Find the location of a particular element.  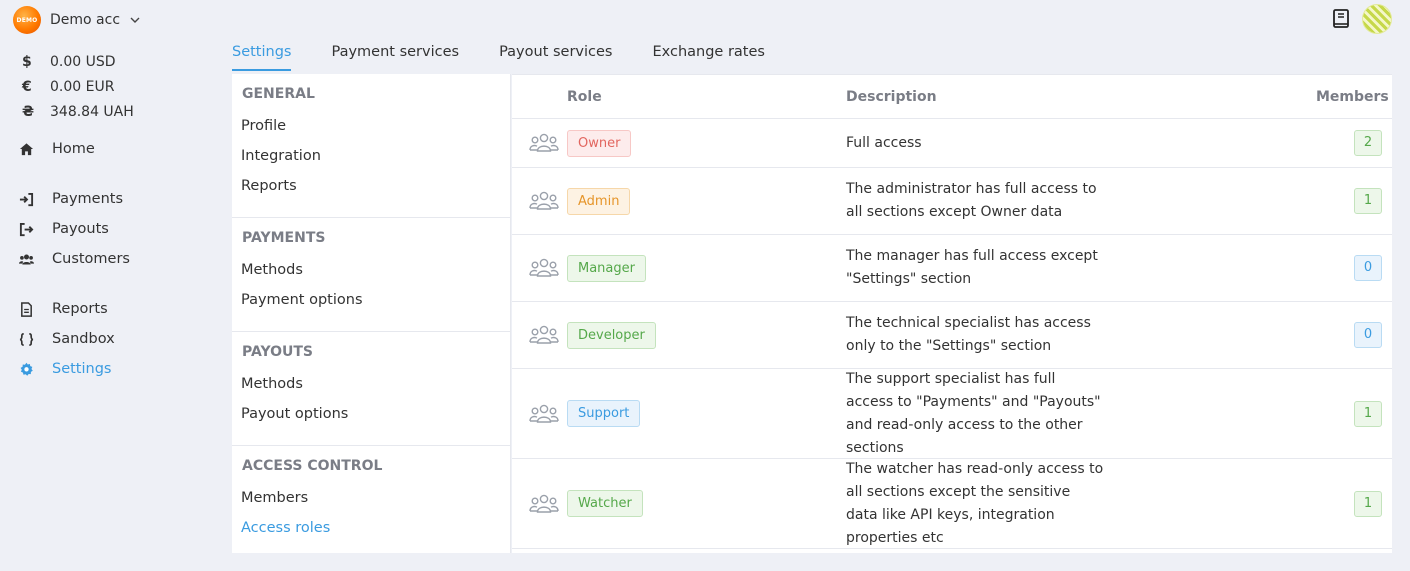

sidebar-item-home: Home is located at coordinates (57, 149).